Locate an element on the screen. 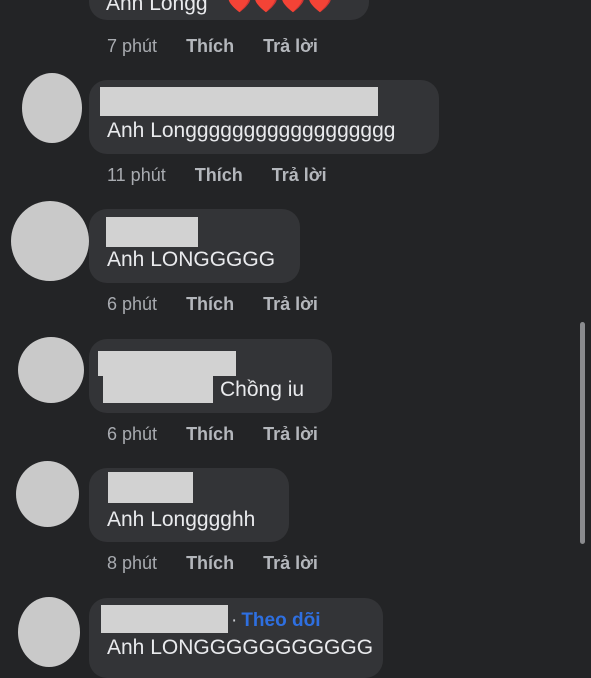 Image resolution: width=591 pixels, height=678 pixels. comment-actions: 8 phút Thích Trả lời is located at coordinates (212, 563).